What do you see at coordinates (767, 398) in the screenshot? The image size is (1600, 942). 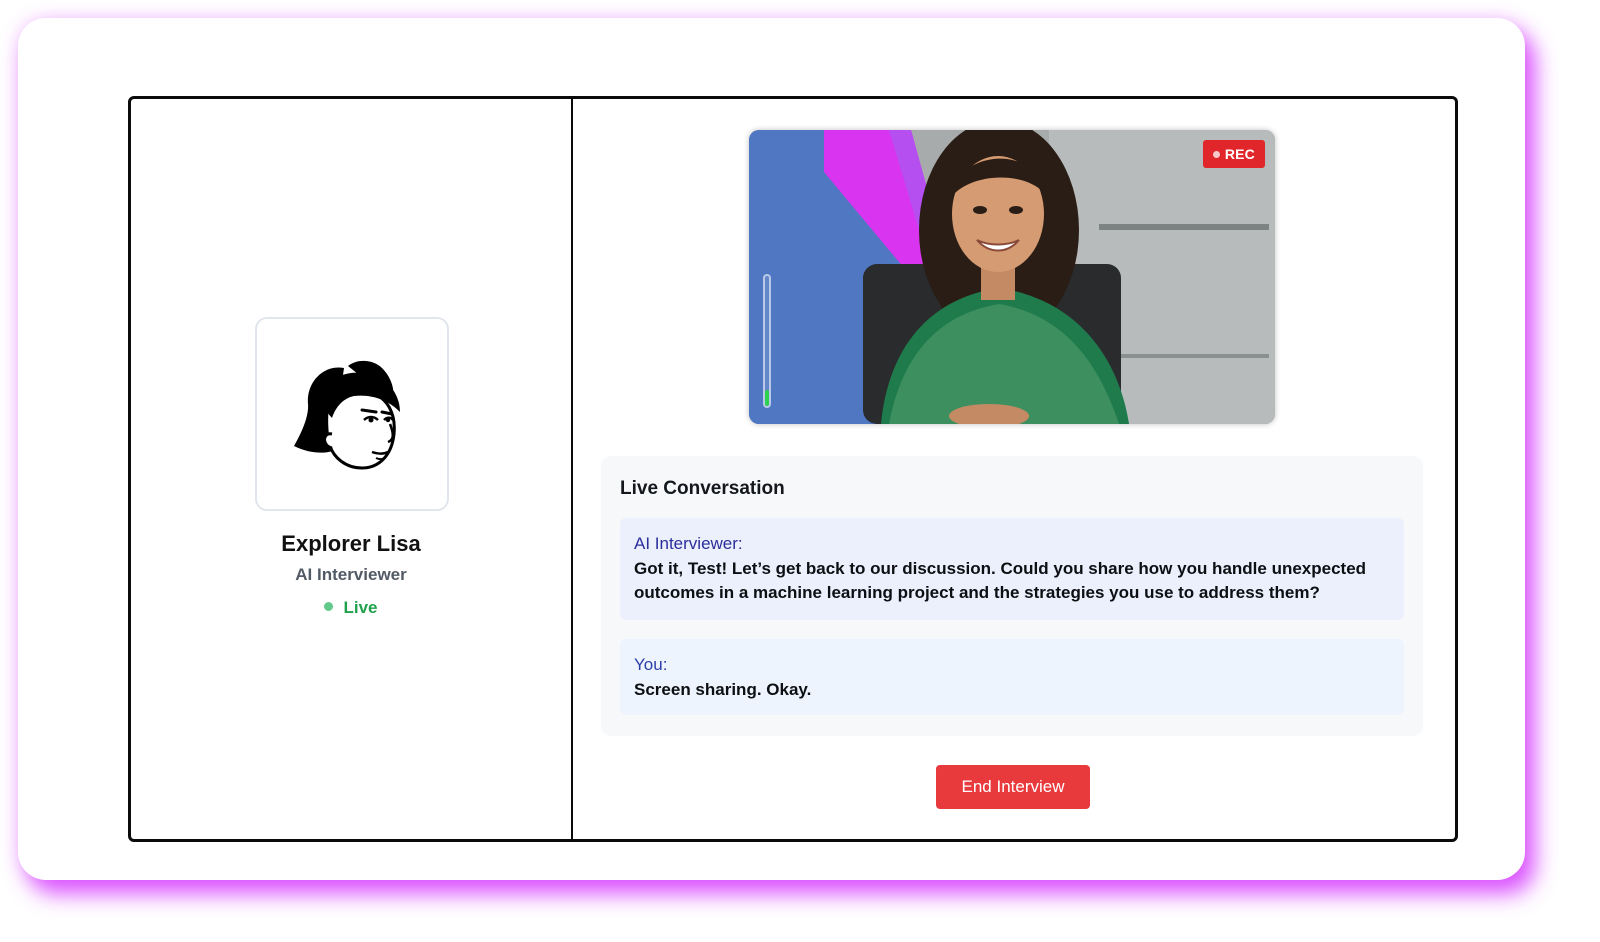 I see `audio-level-fill` at bounding box center [767, 398].